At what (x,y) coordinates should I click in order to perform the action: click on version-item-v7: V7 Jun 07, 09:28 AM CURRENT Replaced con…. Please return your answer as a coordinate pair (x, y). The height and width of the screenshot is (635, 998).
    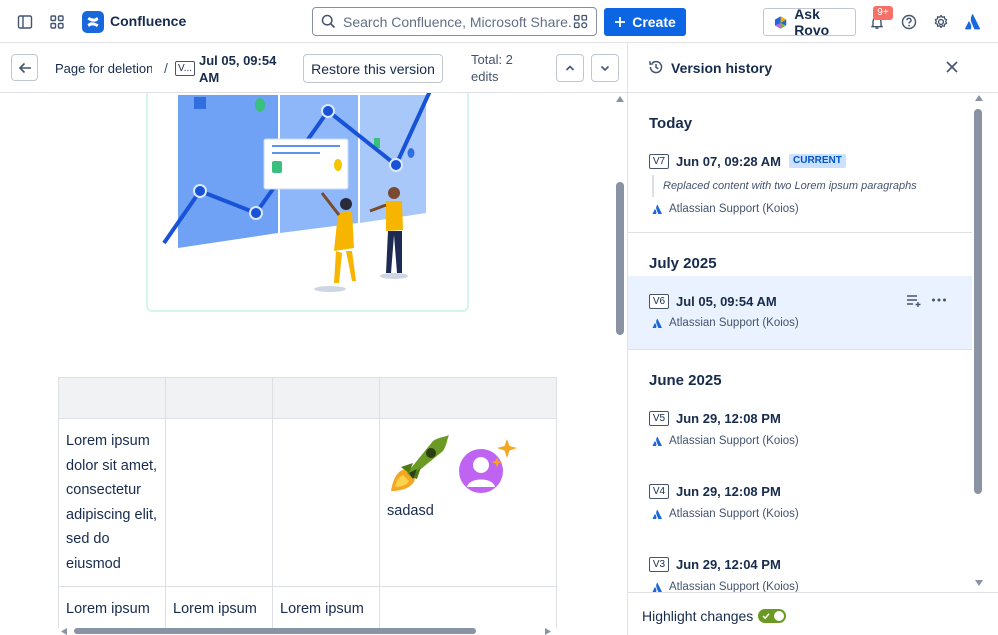
    Looking at the image, I should click on (800, 186).